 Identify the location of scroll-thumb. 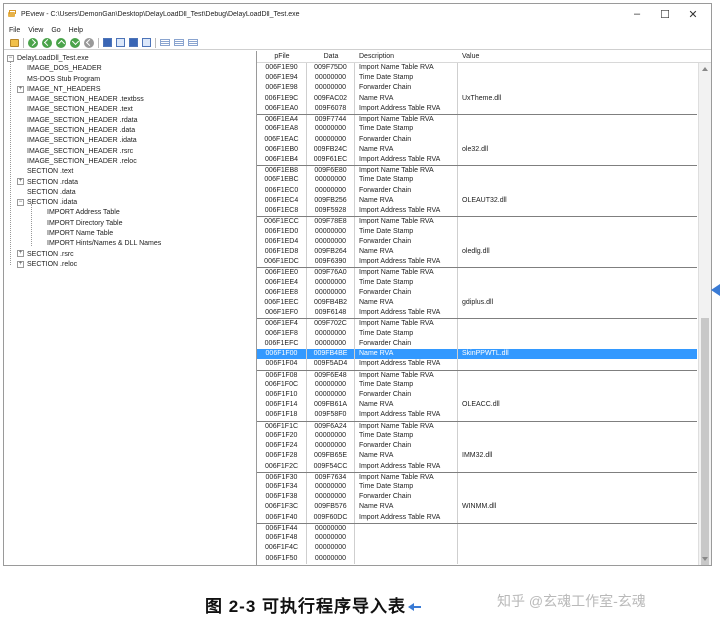
(705, 441).